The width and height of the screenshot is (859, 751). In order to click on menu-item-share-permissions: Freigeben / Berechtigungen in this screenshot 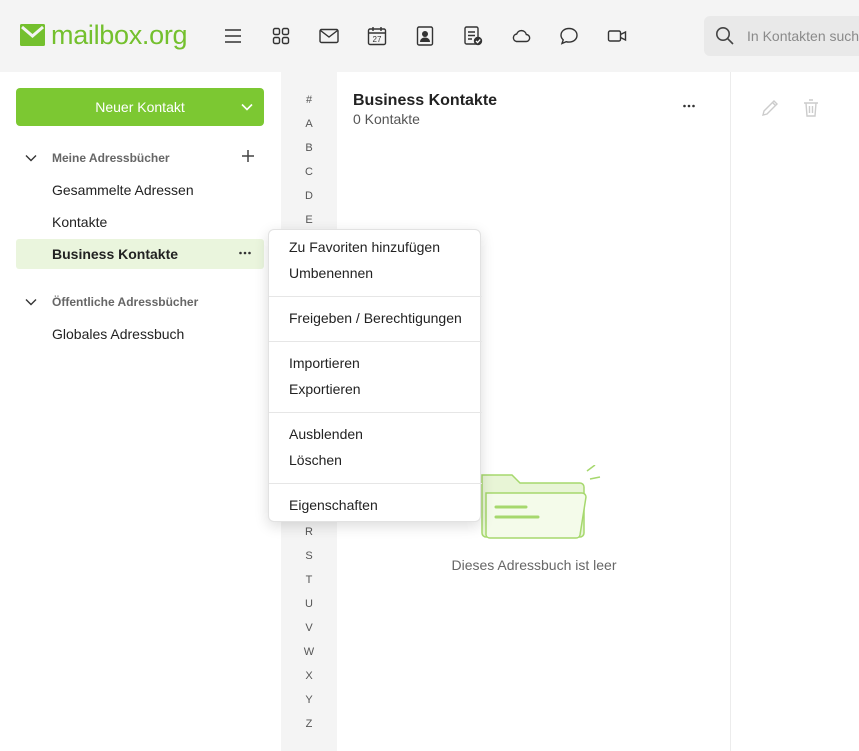, I will do `click(375, 318)`.